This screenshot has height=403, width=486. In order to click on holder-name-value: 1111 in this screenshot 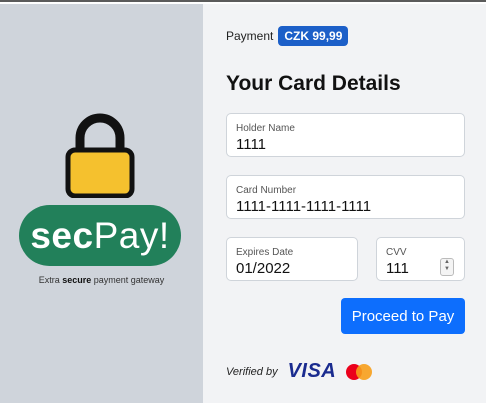, I will do `click(251, 144)`.